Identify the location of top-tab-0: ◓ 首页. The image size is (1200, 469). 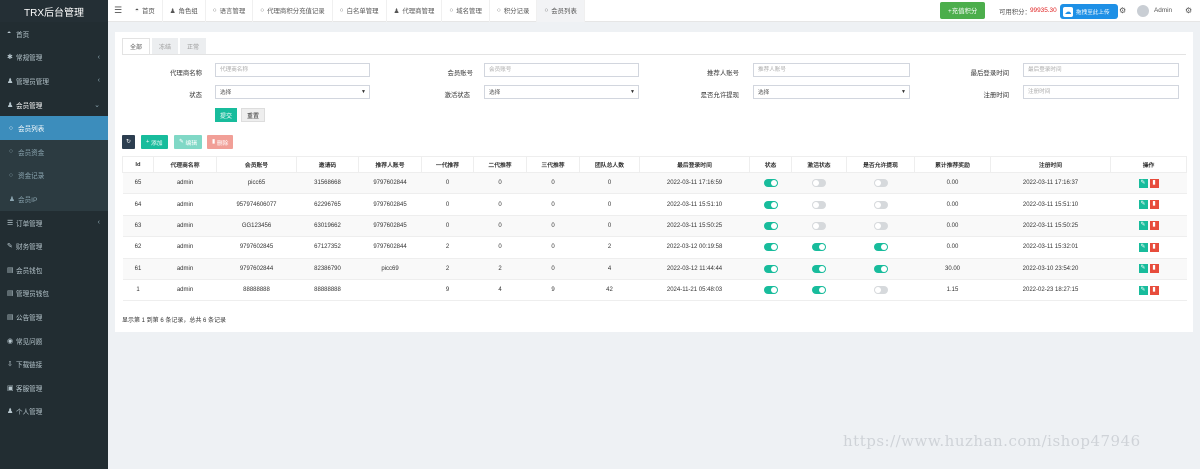
(145, 11).